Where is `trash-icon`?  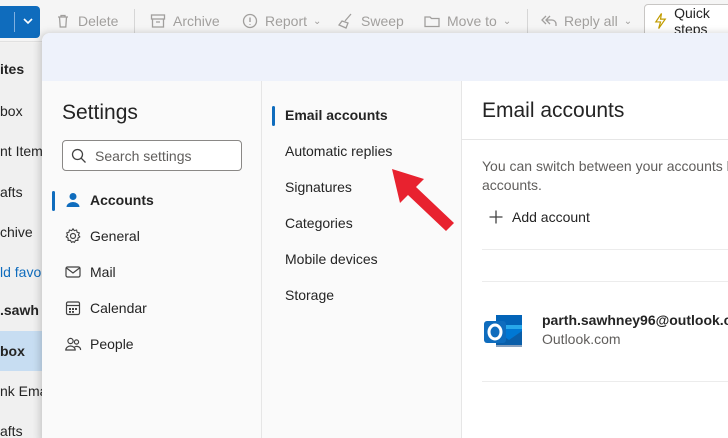 trash-icon is located at coordinates (63, 21).